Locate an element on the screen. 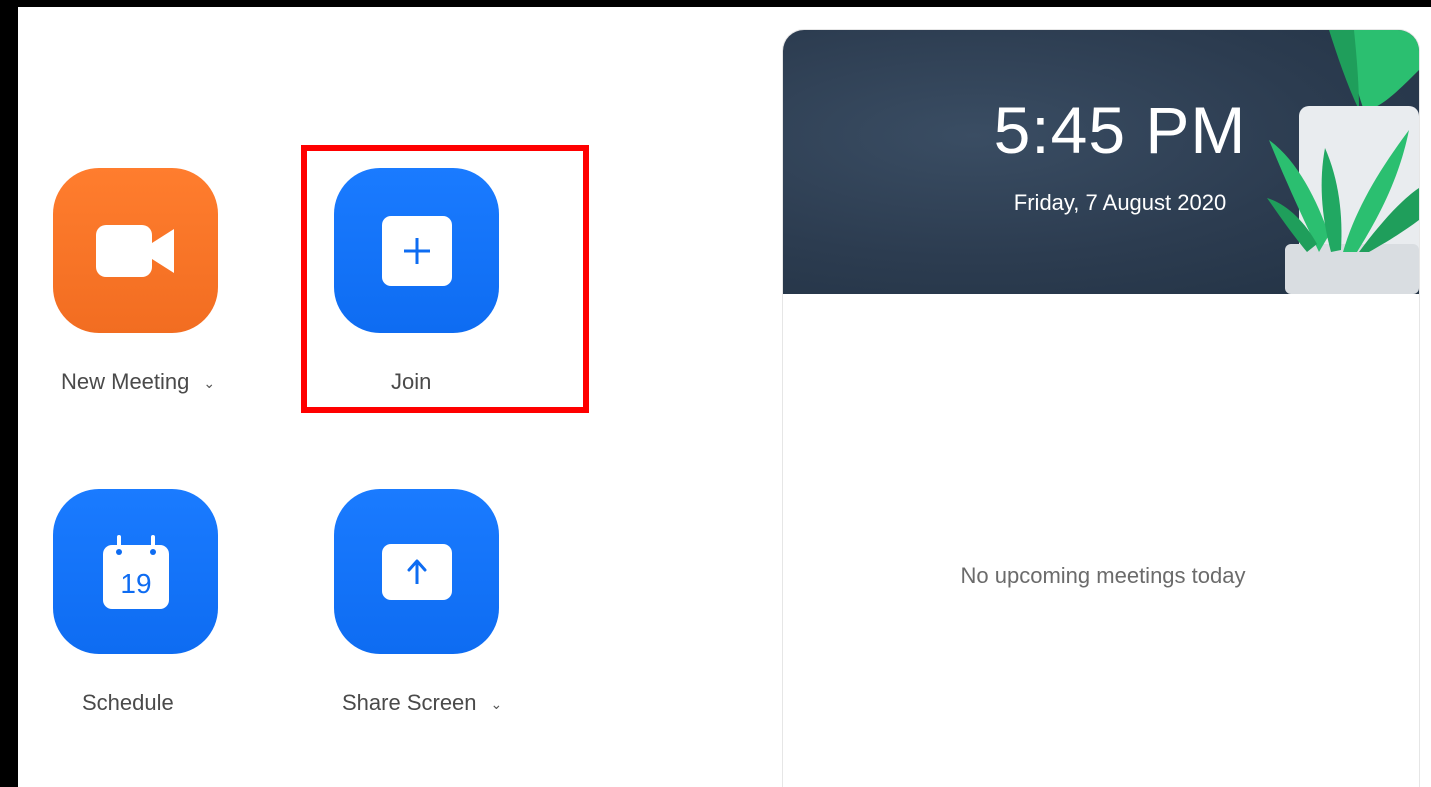 The image size is (1431, 787). share-screen-label: Share Screen is located at coordinates (409, 702).